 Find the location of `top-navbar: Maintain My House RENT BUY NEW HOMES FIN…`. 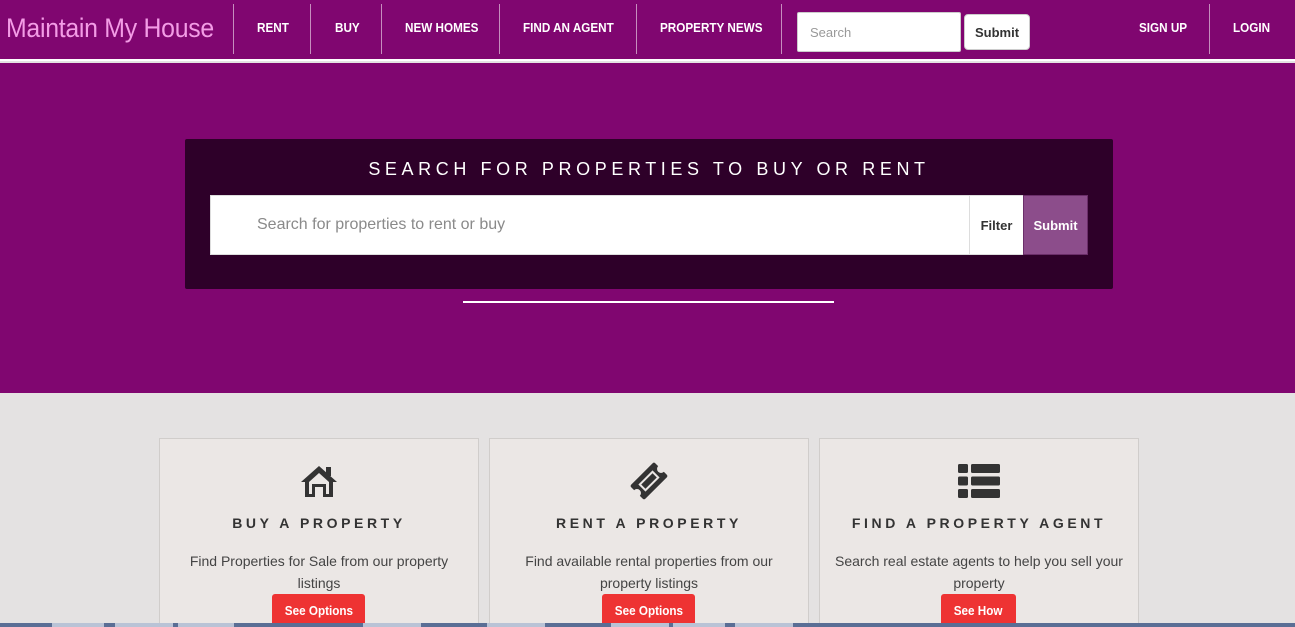

top-navbar: Maintain My House RENT BUY NEW HOMES FIN… is located at coordinates (647, 30).